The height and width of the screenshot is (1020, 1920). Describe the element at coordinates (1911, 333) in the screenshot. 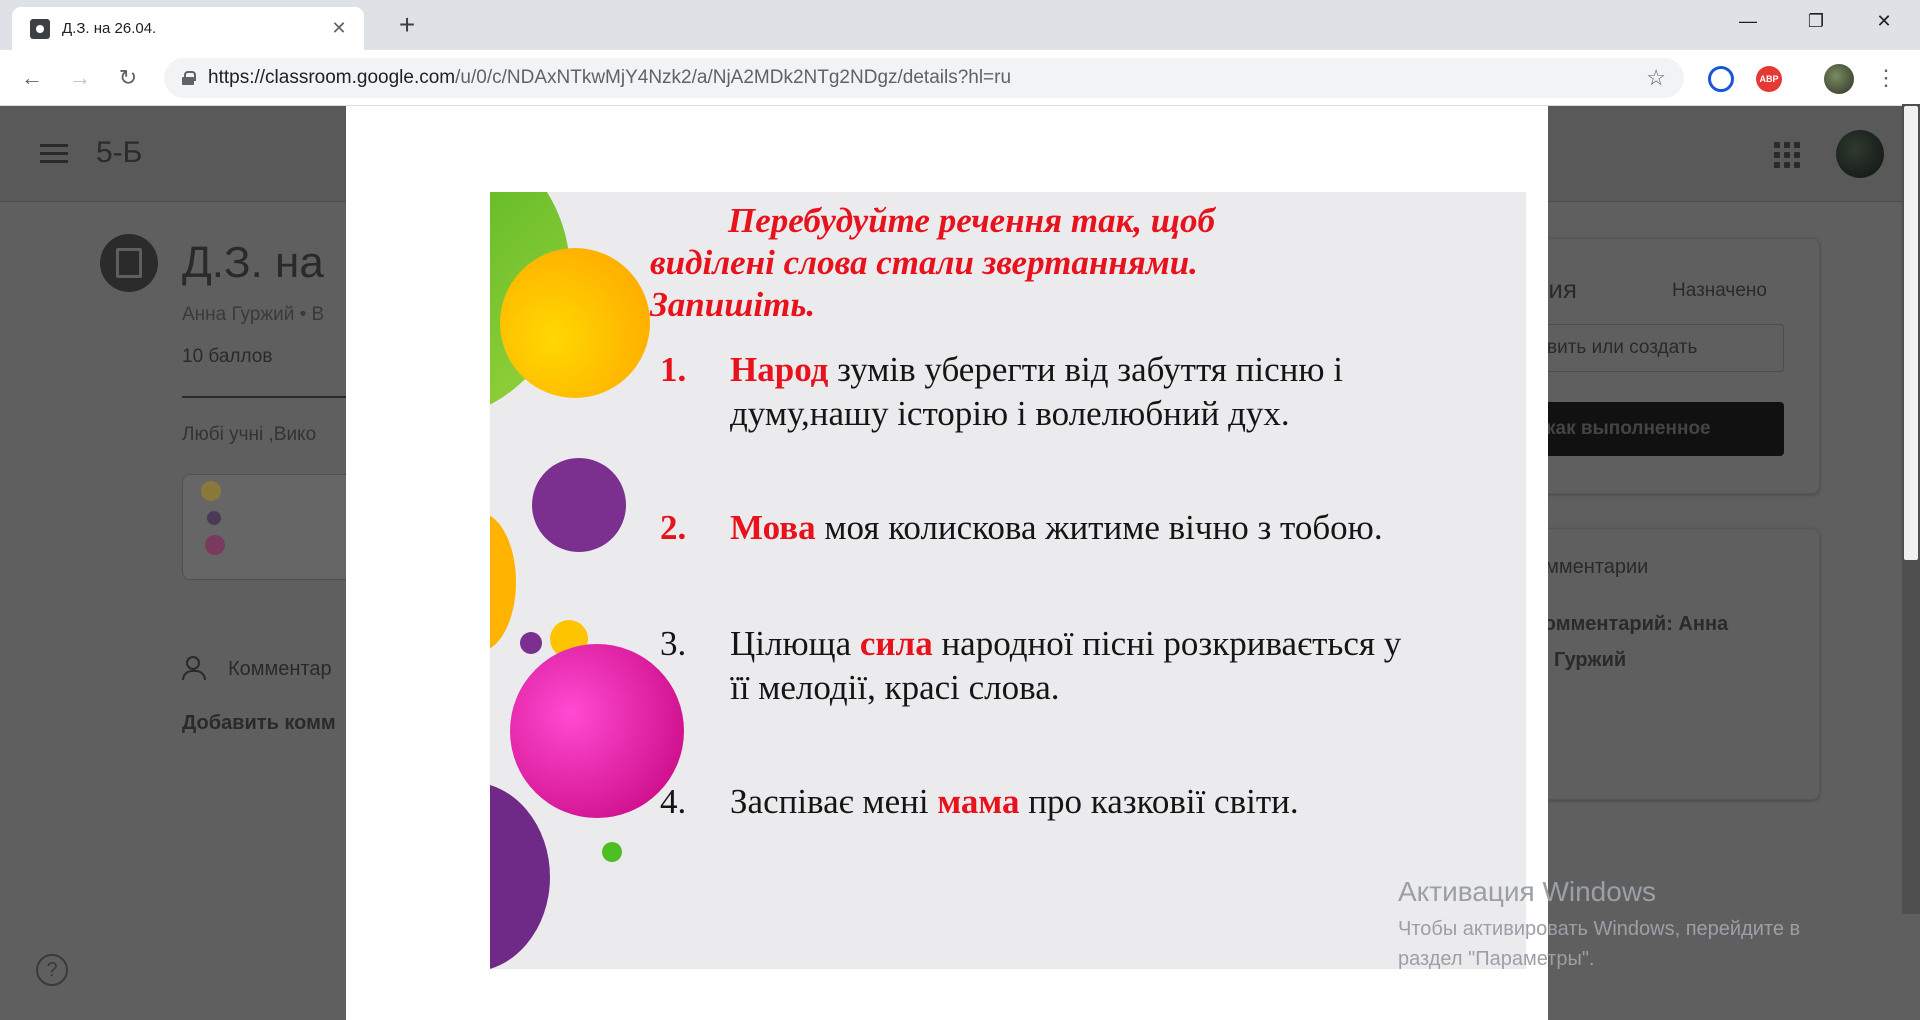

I see `page-scrollbar-thumb` at that location.